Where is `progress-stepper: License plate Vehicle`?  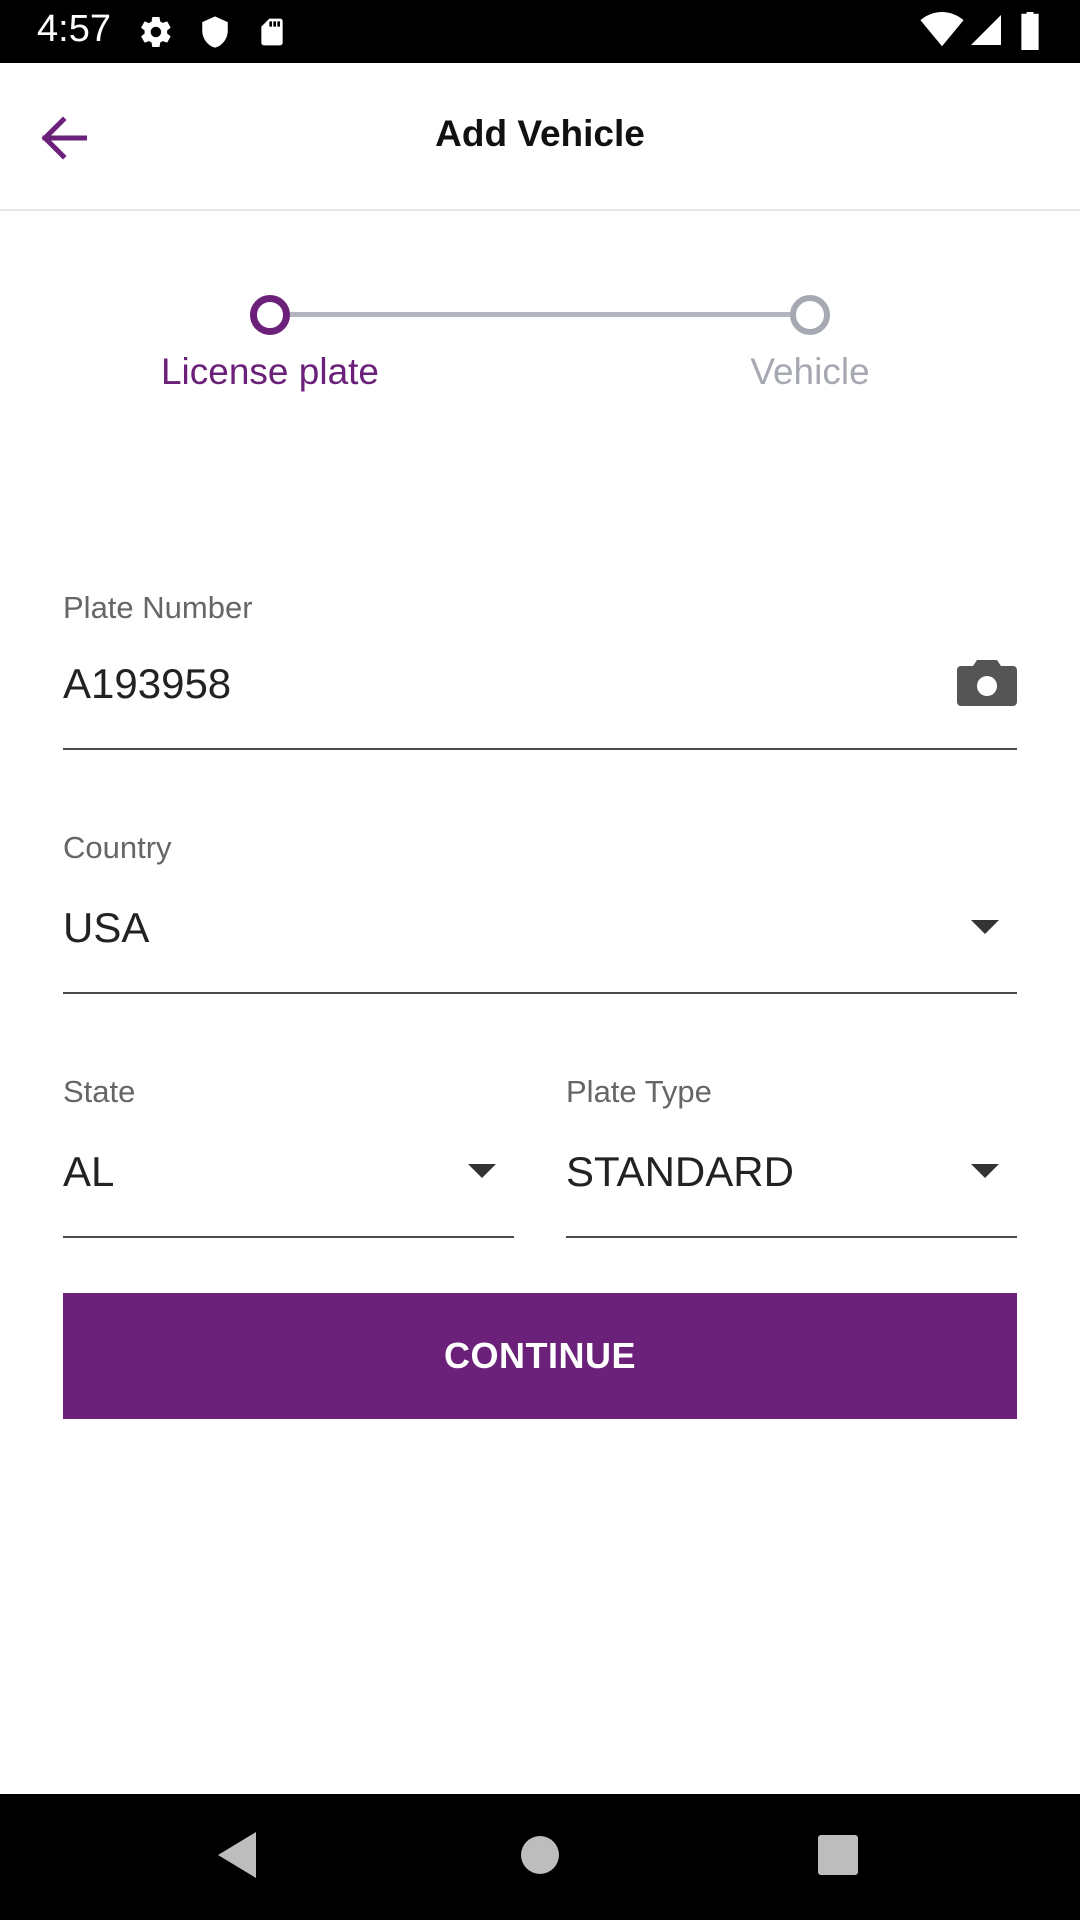 progress-stepper: License plate Vehicle is located at coordinates (540, 311).